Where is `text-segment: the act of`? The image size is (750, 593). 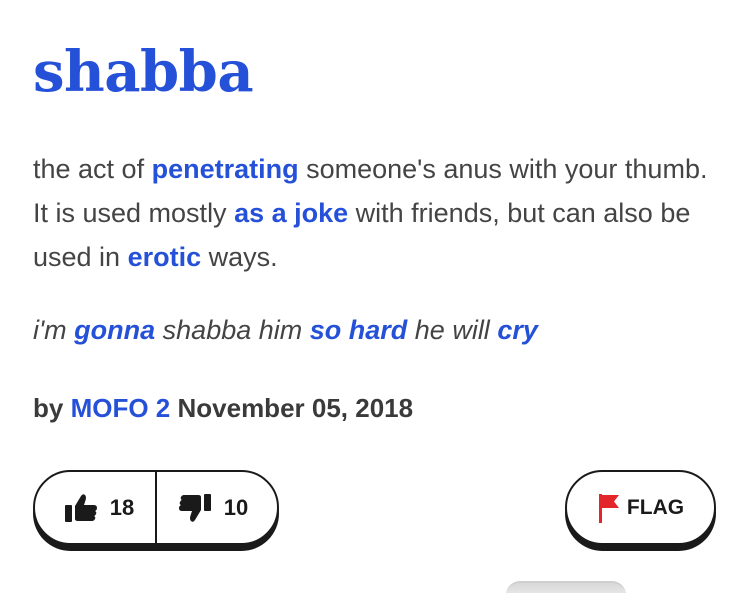 text-segment: the act of is located at coordinates (92, 169).